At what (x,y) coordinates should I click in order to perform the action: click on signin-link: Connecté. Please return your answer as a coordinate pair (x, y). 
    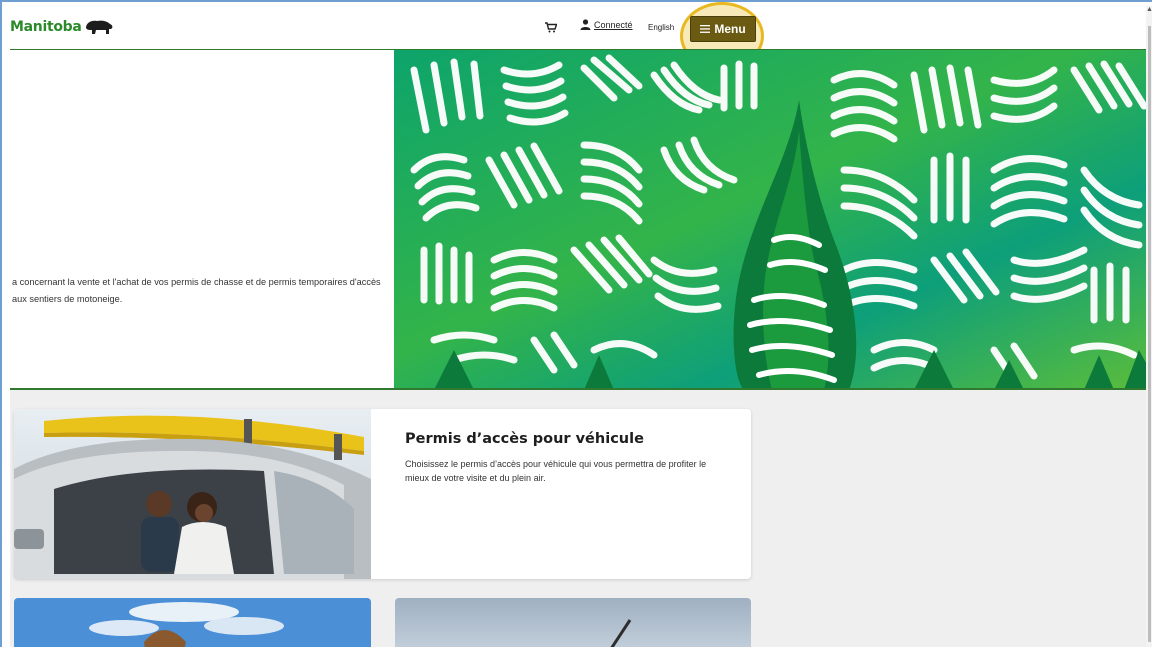
    Looking at the image, I should click on (606, 24).